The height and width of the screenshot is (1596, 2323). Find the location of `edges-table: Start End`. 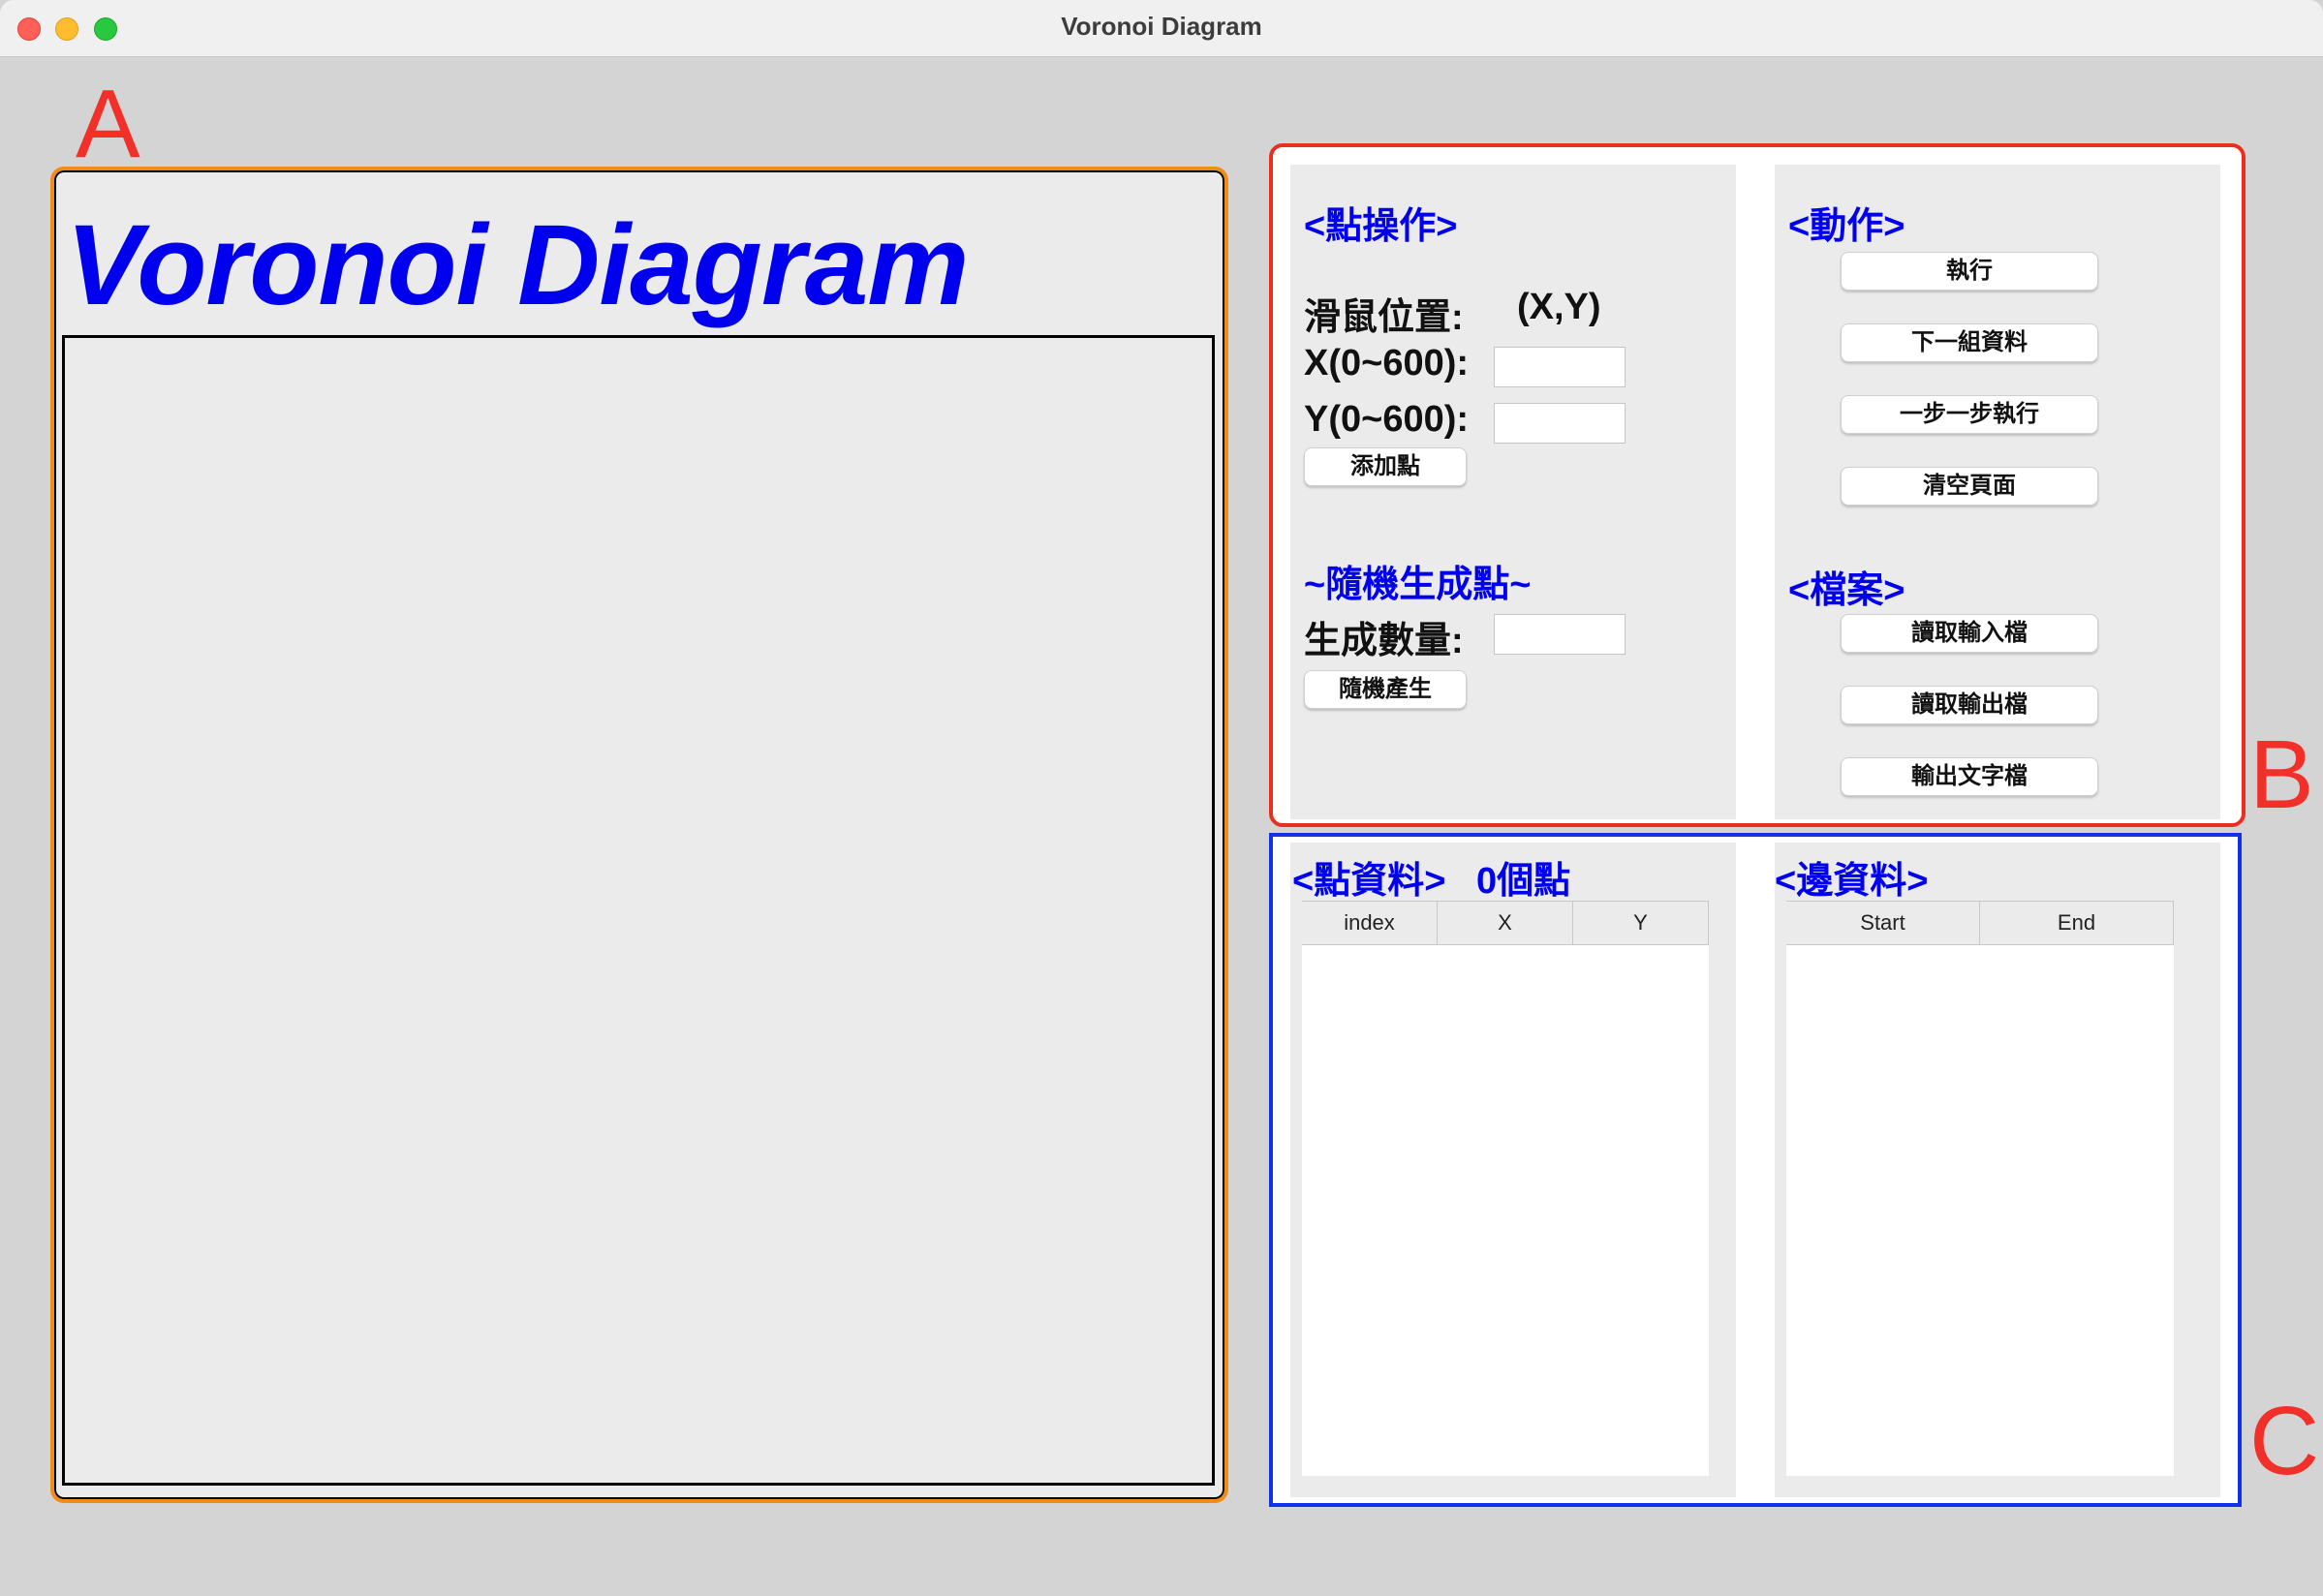

edges-table: Start End is located at coordinates (1980, 1188).